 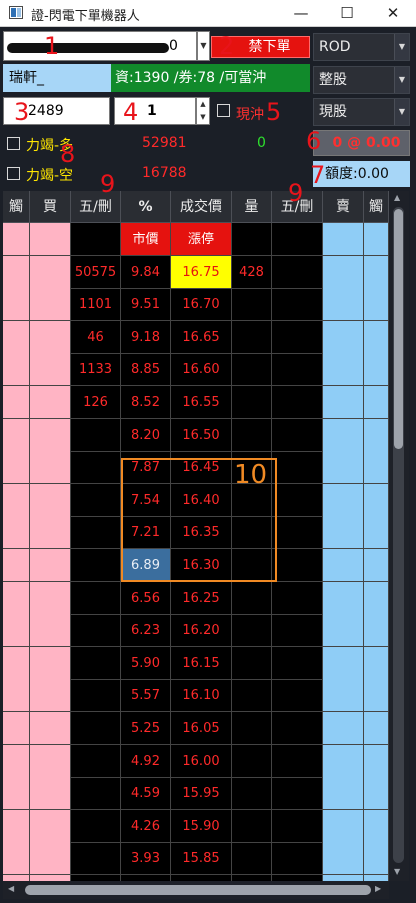 I want to click on scroll-thumb, so click(x=198, y=890).